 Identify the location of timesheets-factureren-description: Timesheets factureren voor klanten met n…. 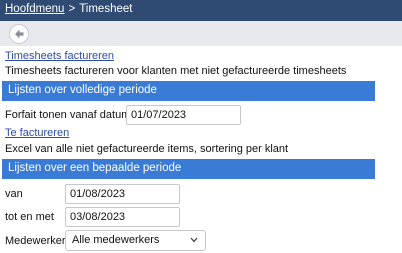
(176, 71).